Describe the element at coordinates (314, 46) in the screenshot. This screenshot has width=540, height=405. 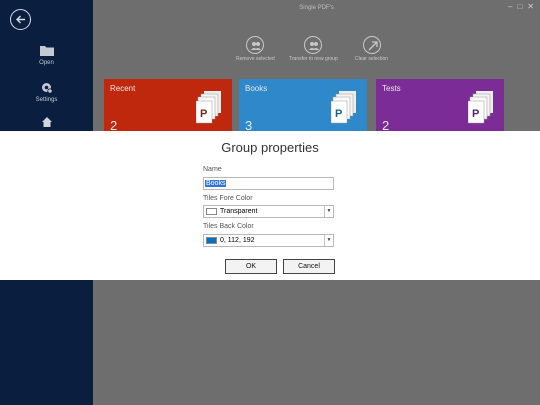
I see `transfer-users-icon` at that location.